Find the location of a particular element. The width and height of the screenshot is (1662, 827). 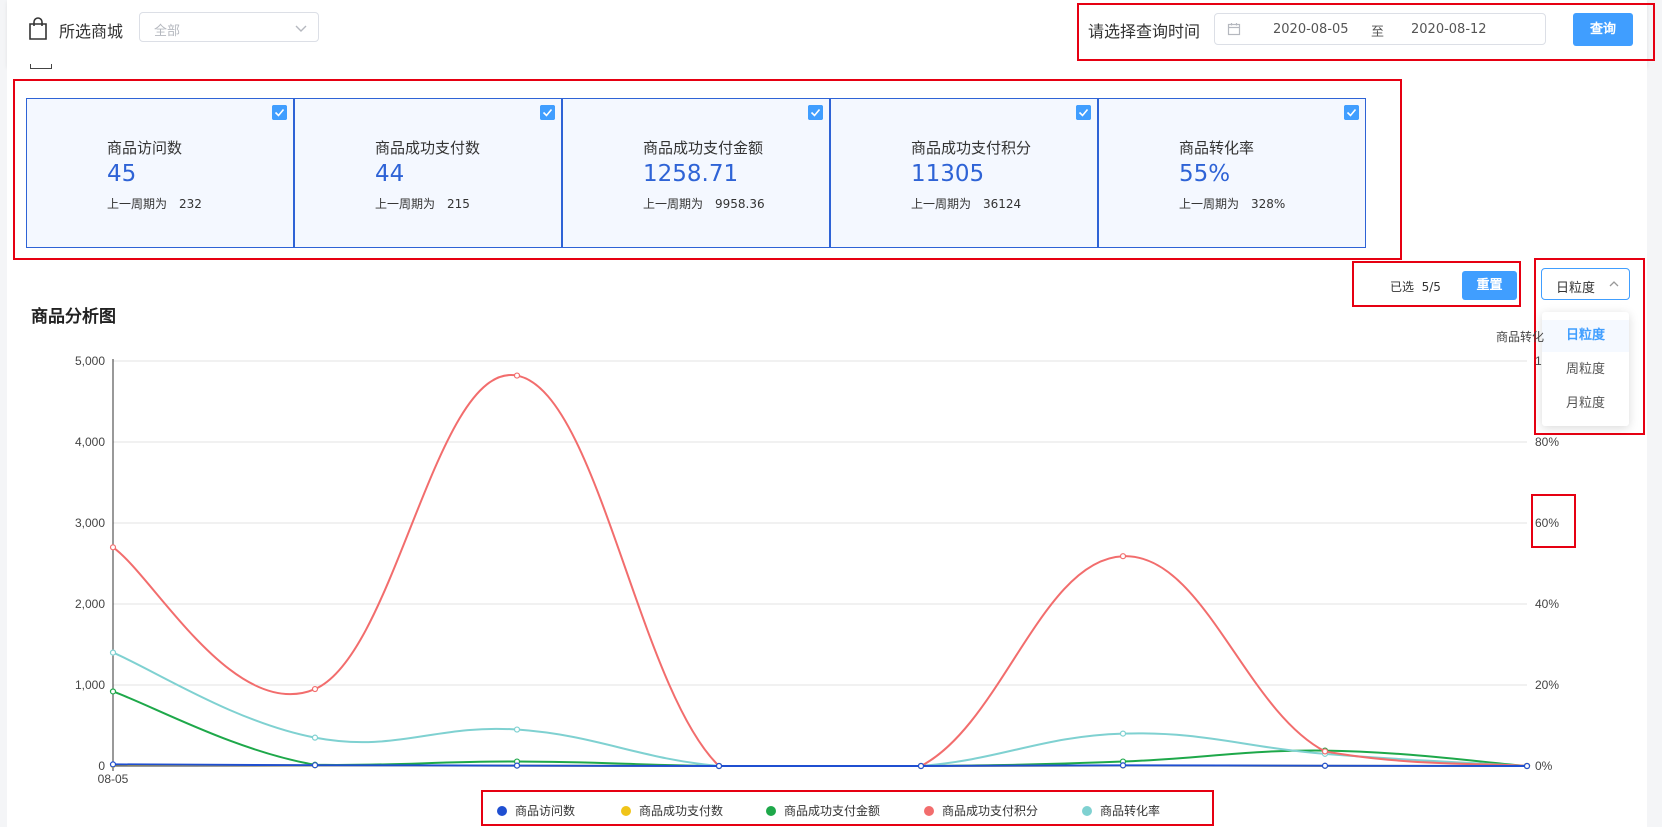

legend-item-paid-amount: 商品成功支付金额 is located at coordinates (823, 810).